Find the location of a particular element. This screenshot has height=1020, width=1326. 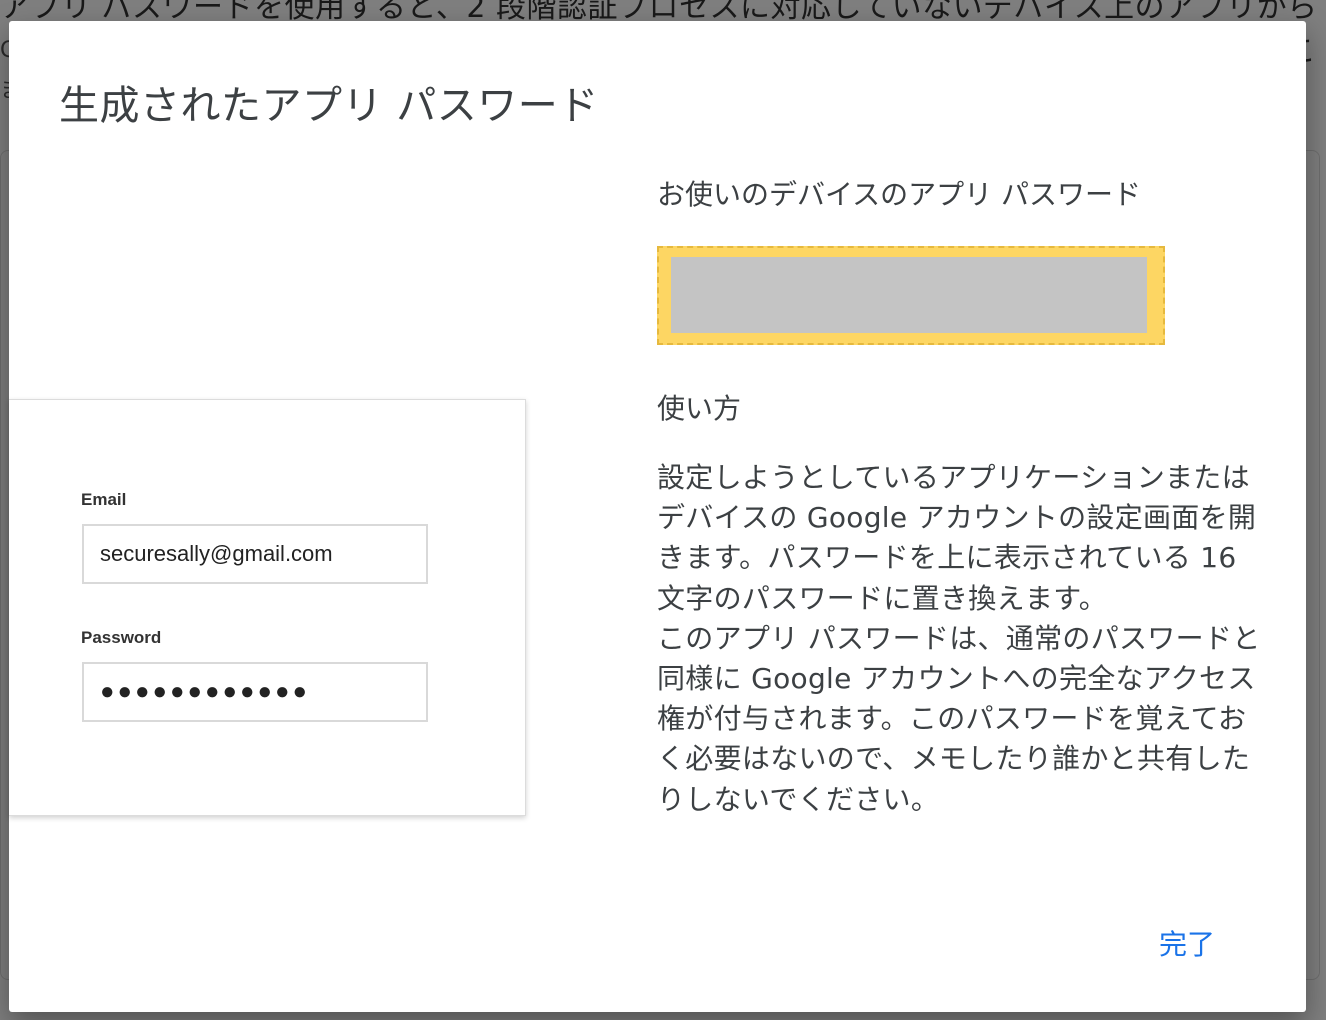

illustration-password-field: ●●●●●●●●●●●● is located at coordinates (255, 692).